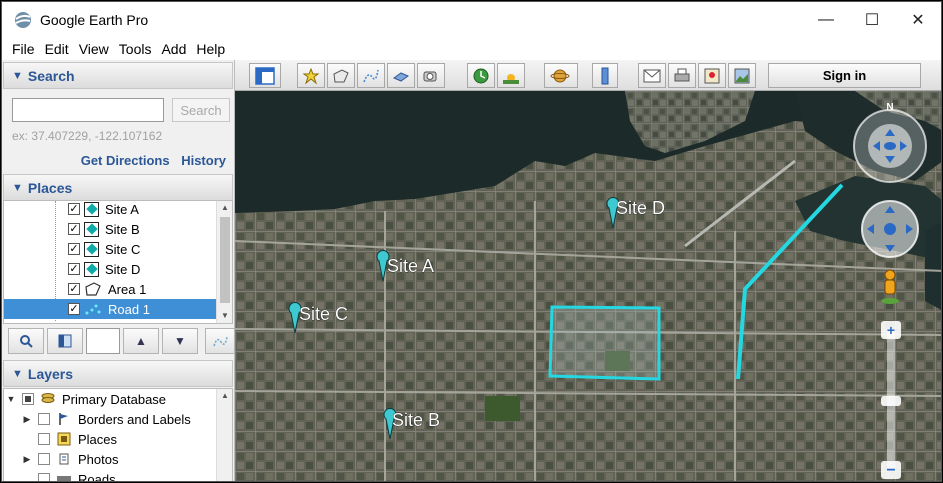  Describe the element at coordinates (23, 49) in the screenshot. I see `menu-file: File` at that location.